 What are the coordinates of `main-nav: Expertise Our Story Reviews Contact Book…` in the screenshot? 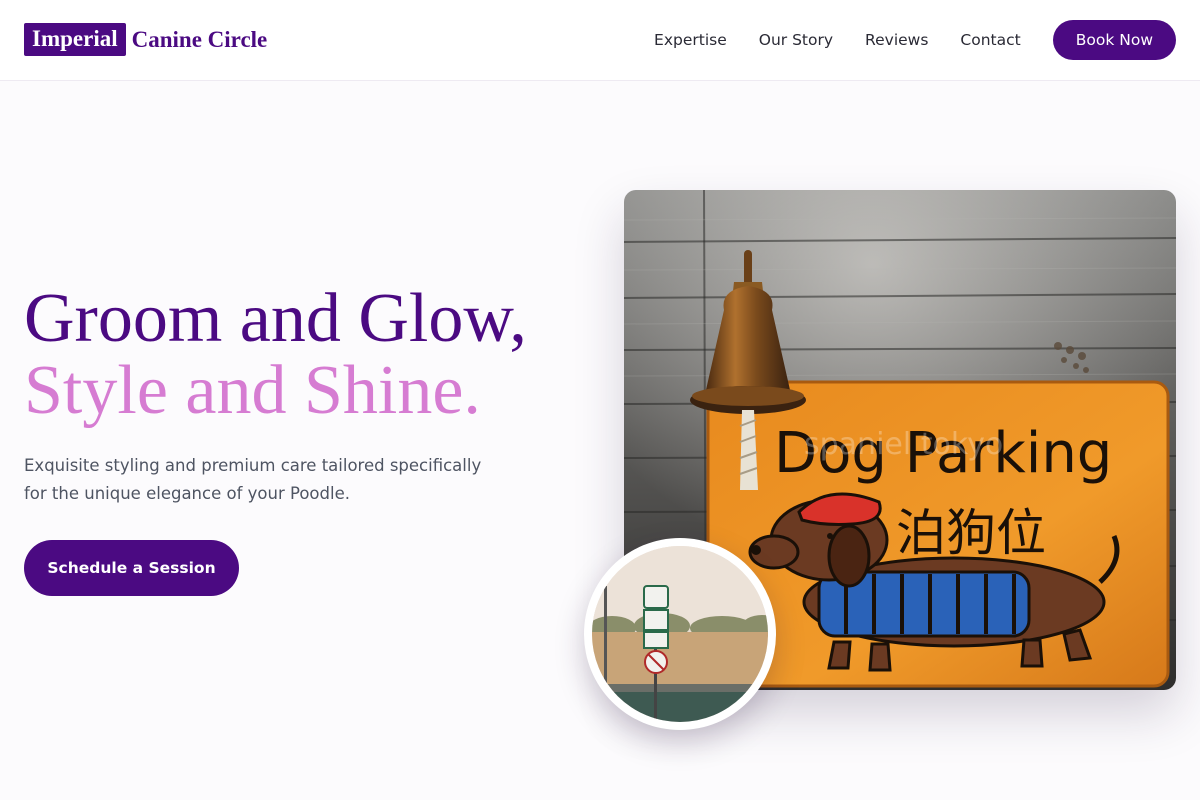 It's located at (915, 40).